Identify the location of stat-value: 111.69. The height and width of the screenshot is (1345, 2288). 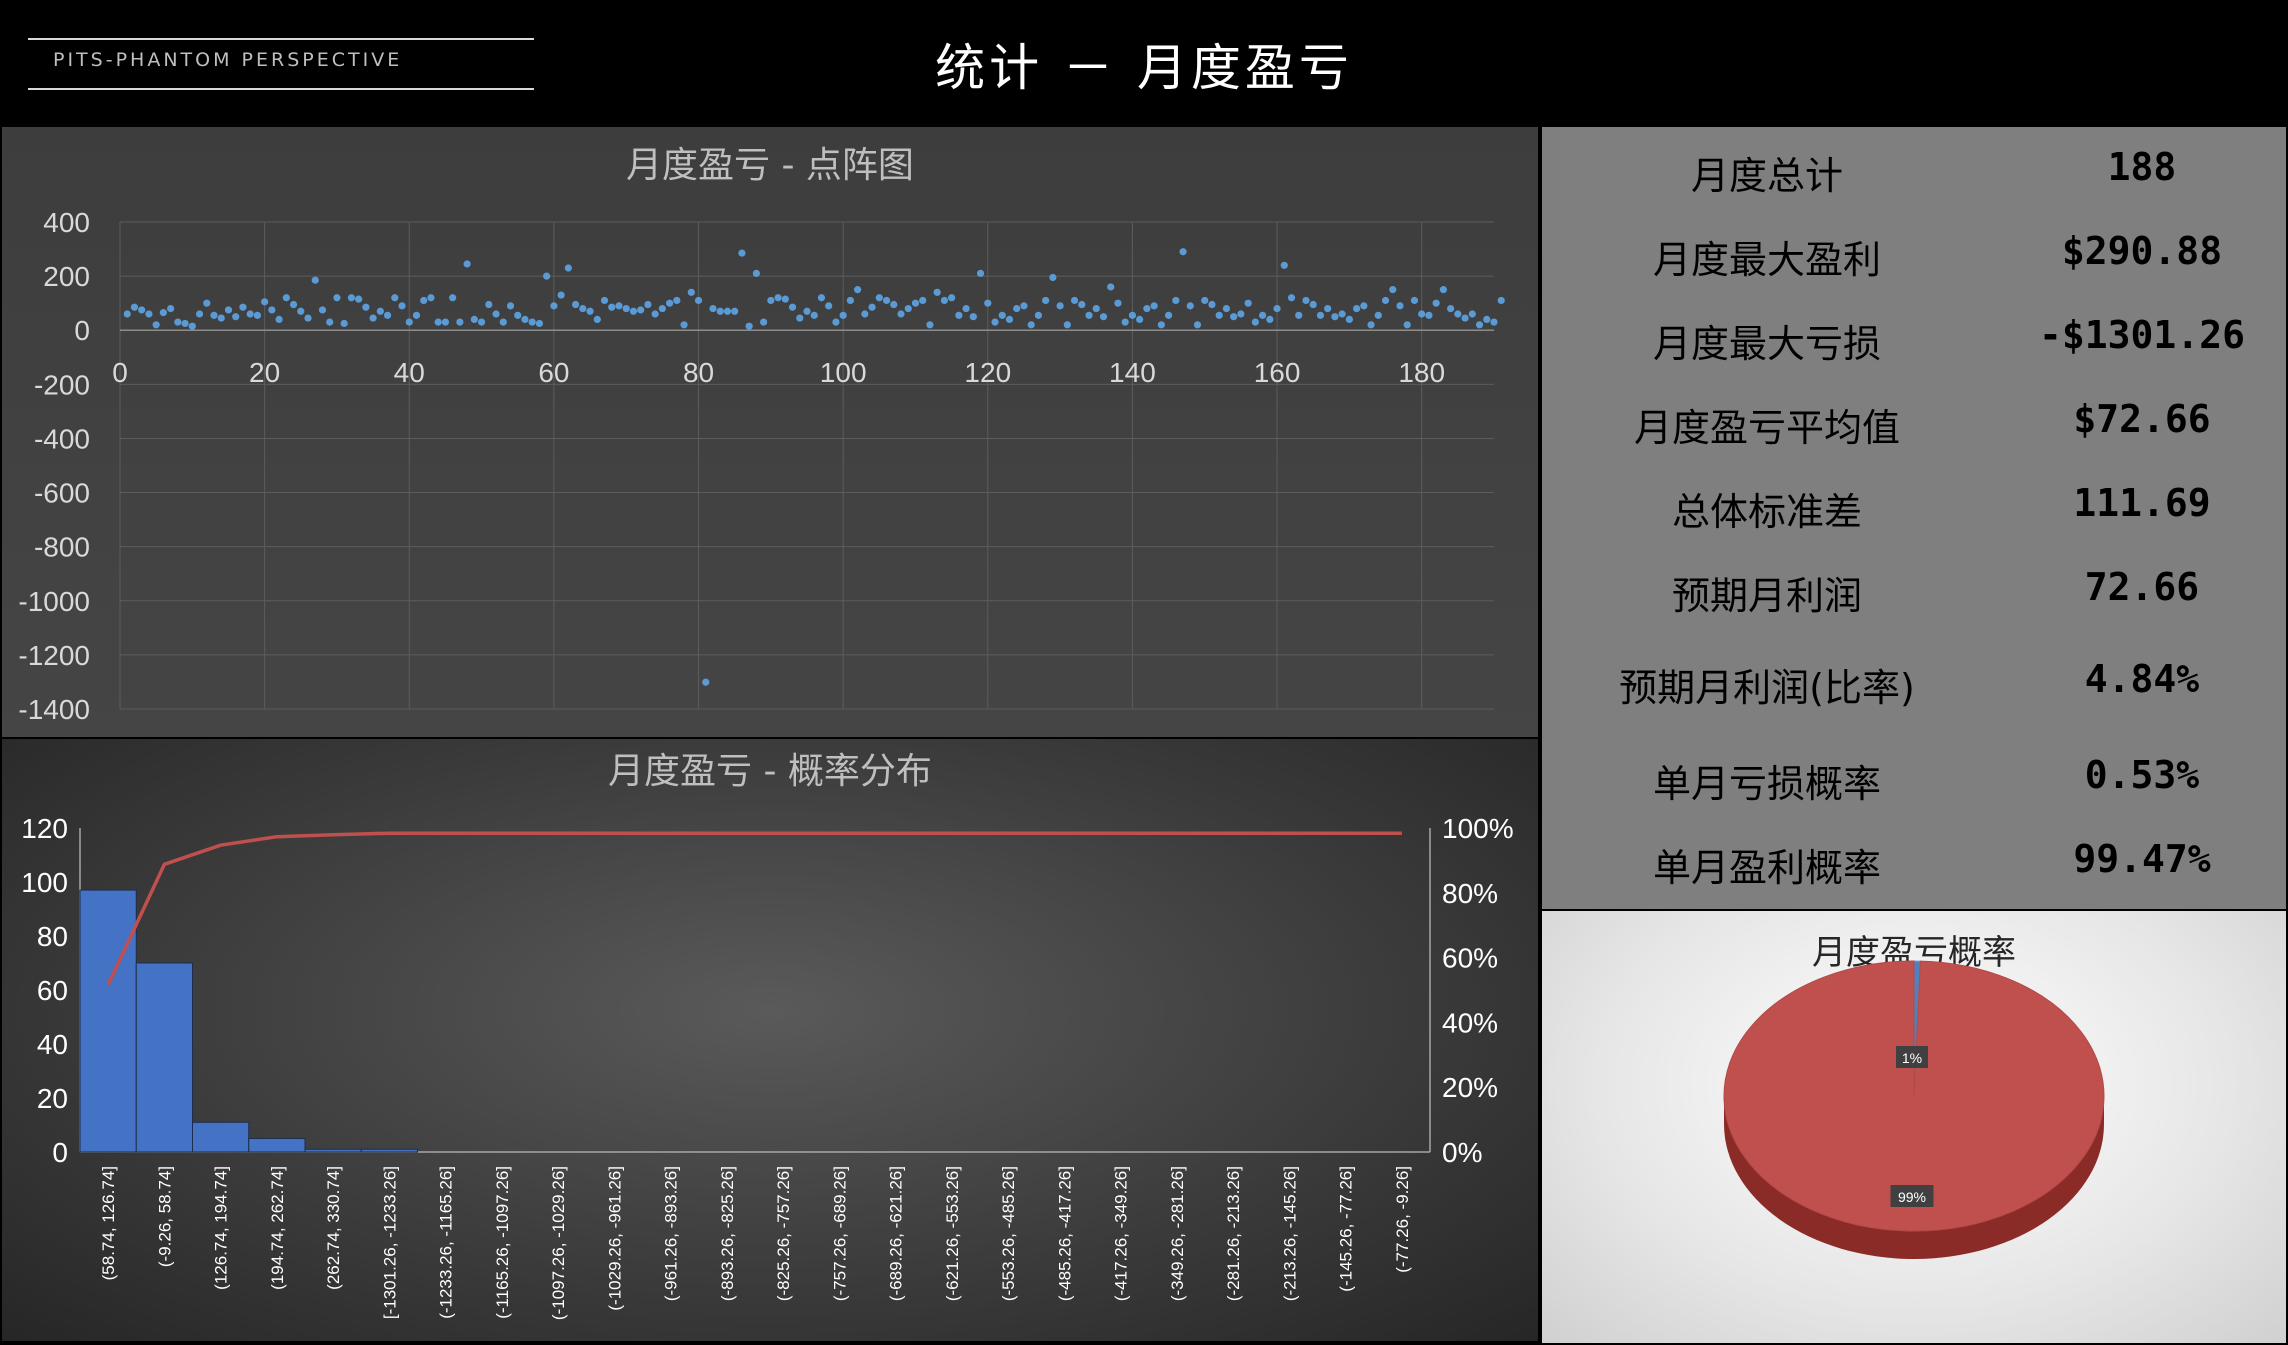
(2142, 503).